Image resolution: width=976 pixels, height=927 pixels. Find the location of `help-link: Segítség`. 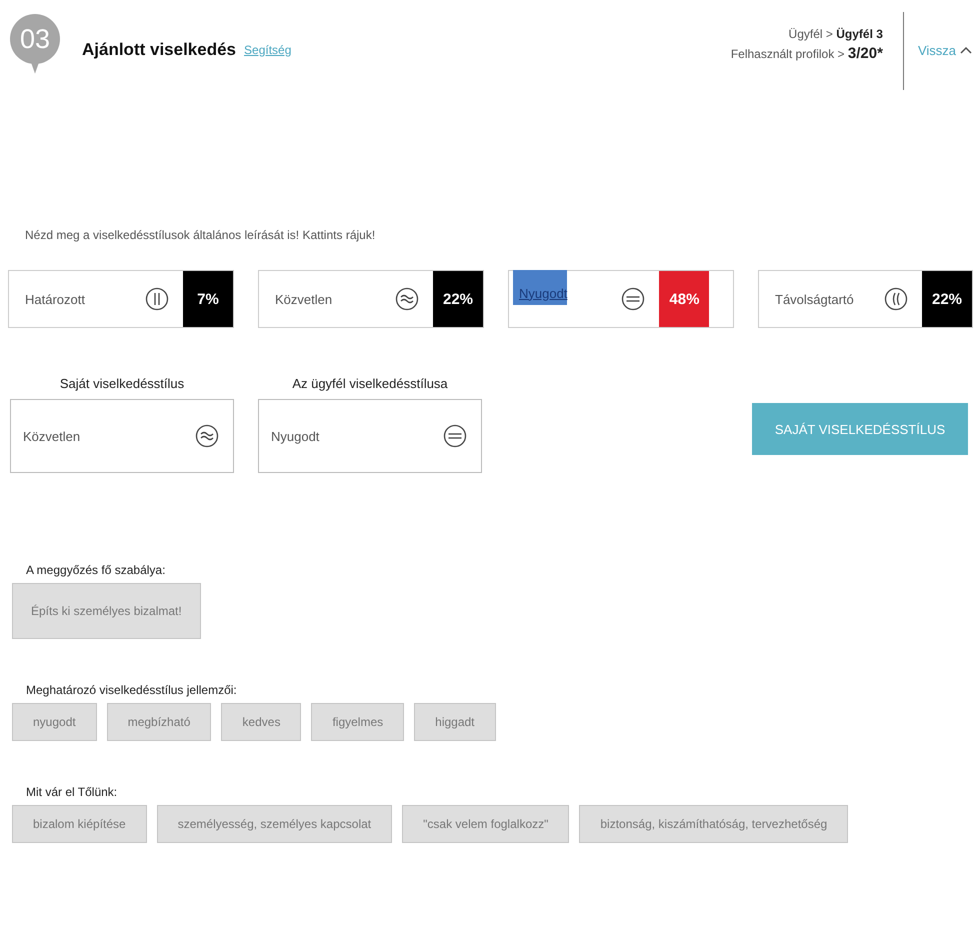

help-link: Segítség is located at coordinates (268, 50).